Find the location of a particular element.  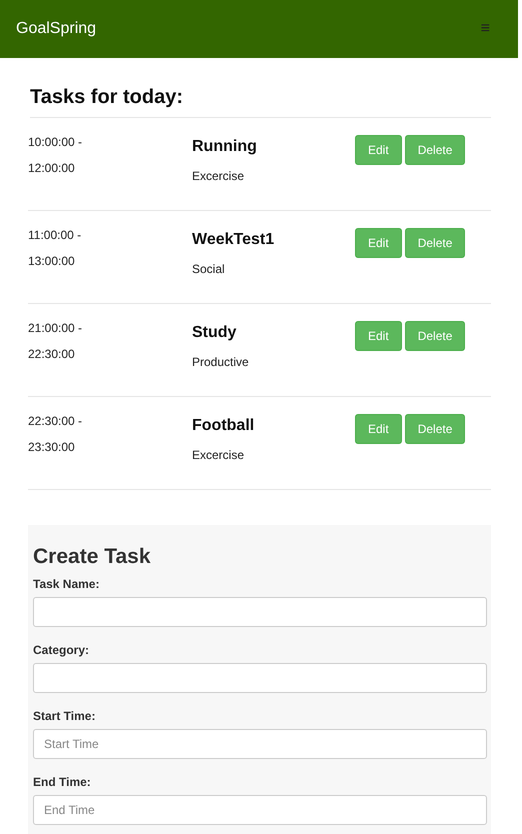

input-field: End Time is located at coordinates (260, 810).